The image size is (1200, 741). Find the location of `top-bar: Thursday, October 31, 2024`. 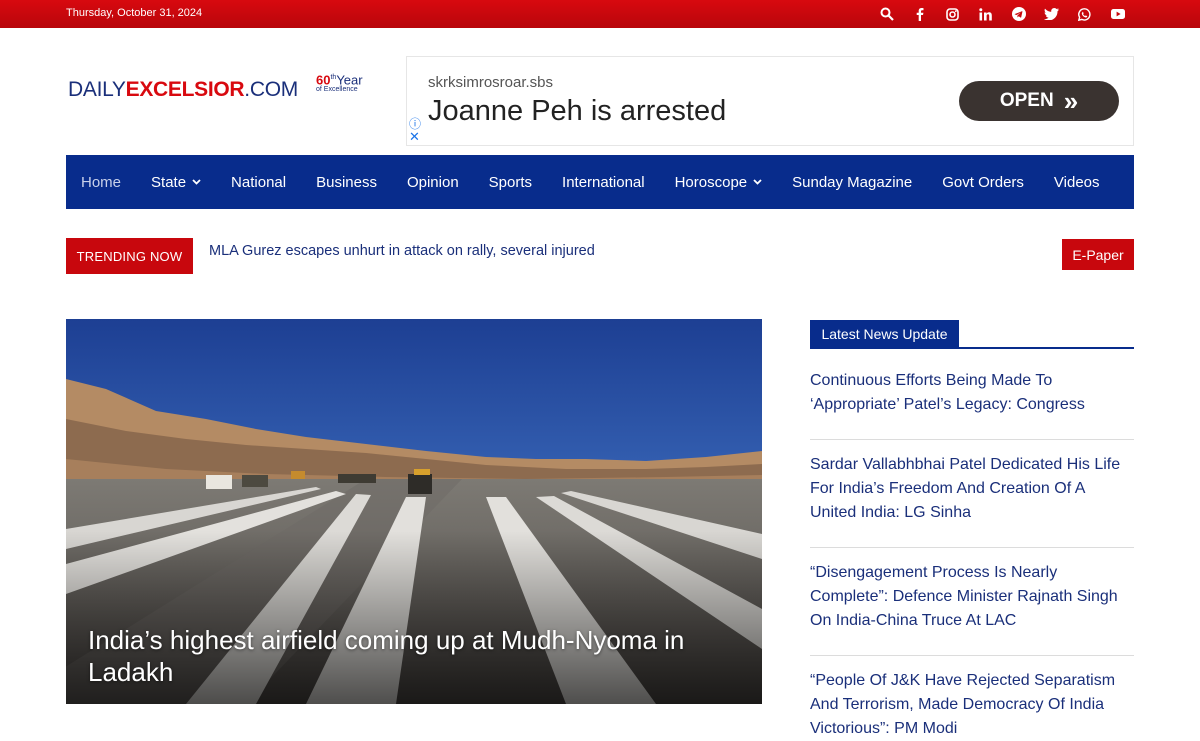

top-bar: Thursday, October 31, 2024 is located at coordinates (600, 14).